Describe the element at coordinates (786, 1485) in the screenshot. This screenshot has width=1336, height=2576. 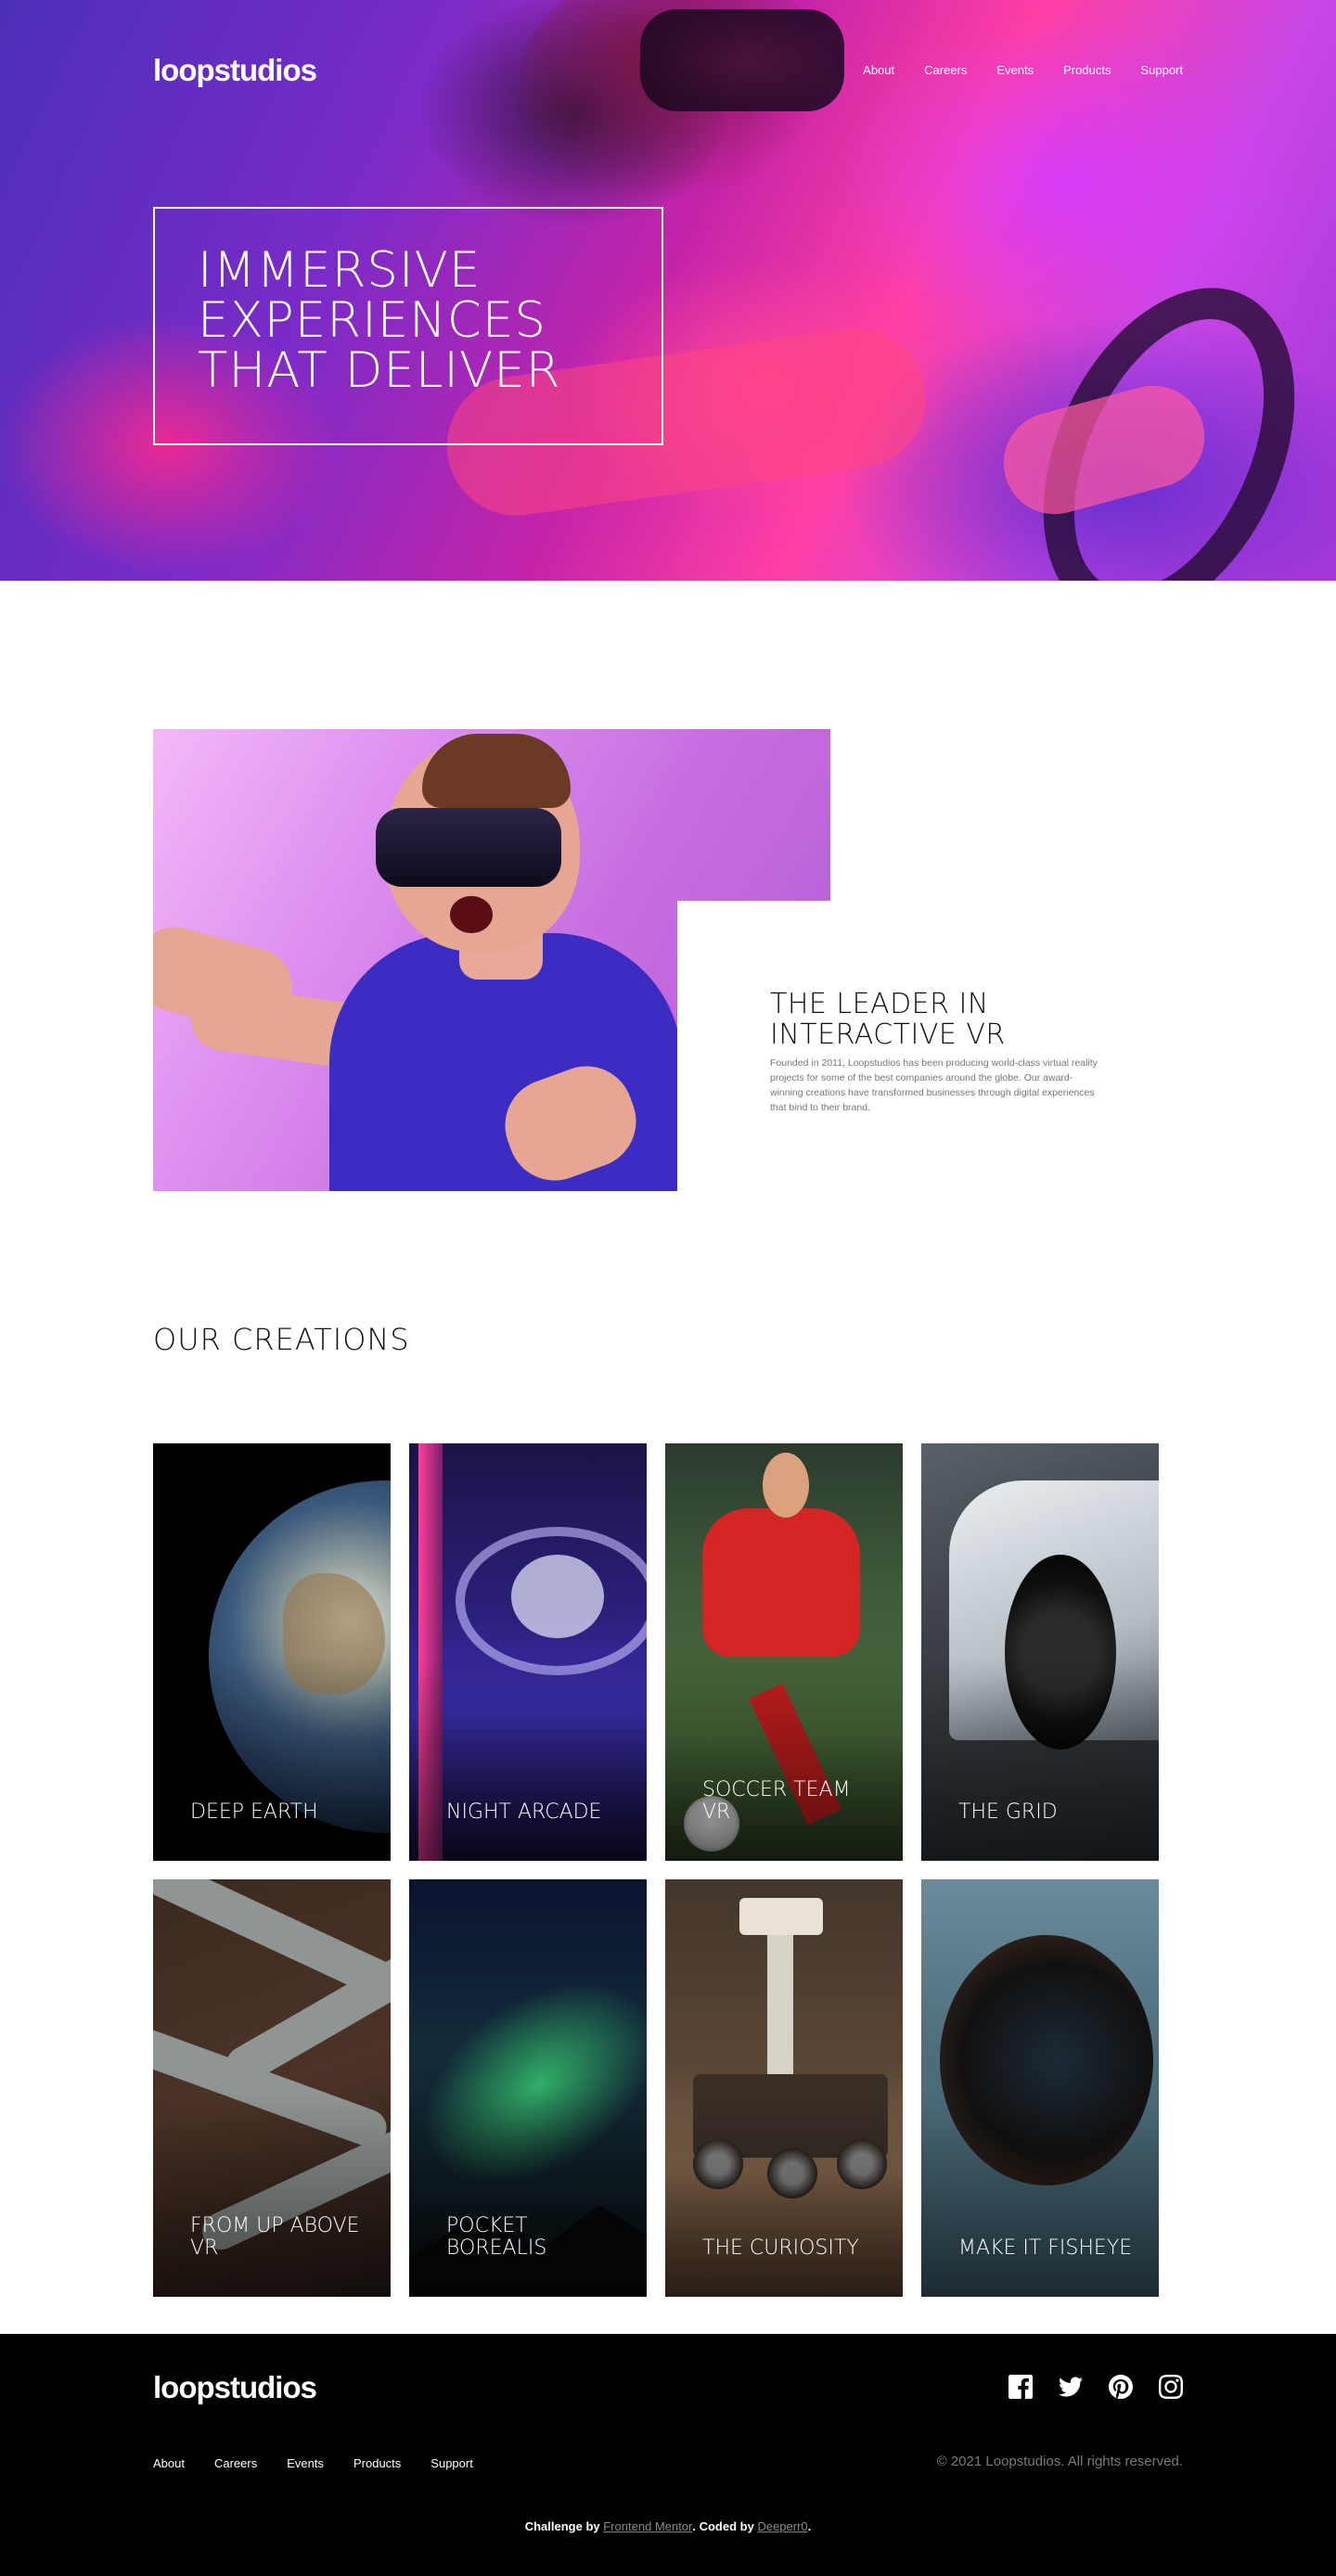
I see `soccer-player-head-image` at that location.